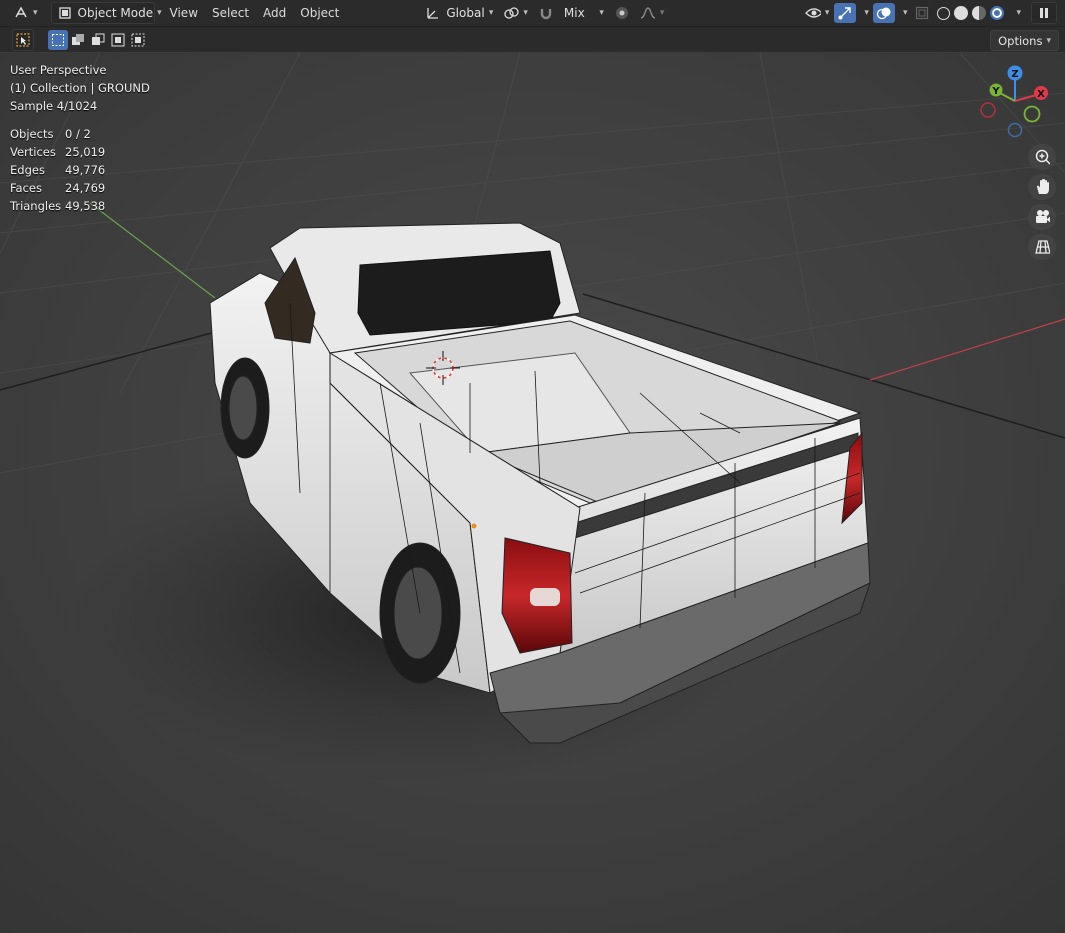 This screenshot has height=933, width=1065. Describe the element at coordinates (65, 13) in the screenshot. I see `object-mode-icon` at that location.